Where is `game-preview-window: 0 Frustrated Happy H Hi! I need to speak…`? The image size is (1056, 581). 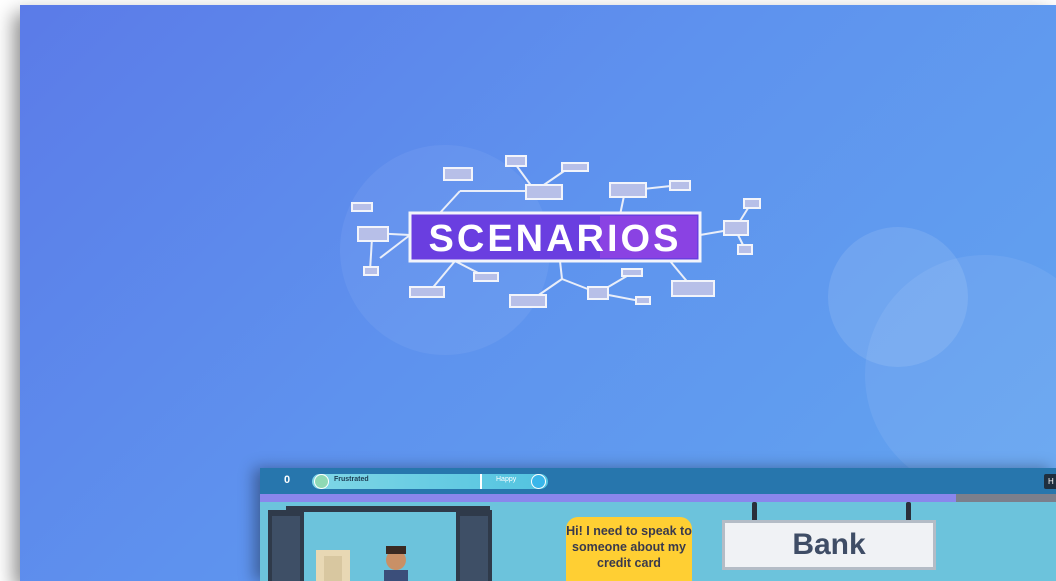
game-preview-window: 0 Frustrated Happy H Hi! I need to speak… is located at coordinates (658, 524).